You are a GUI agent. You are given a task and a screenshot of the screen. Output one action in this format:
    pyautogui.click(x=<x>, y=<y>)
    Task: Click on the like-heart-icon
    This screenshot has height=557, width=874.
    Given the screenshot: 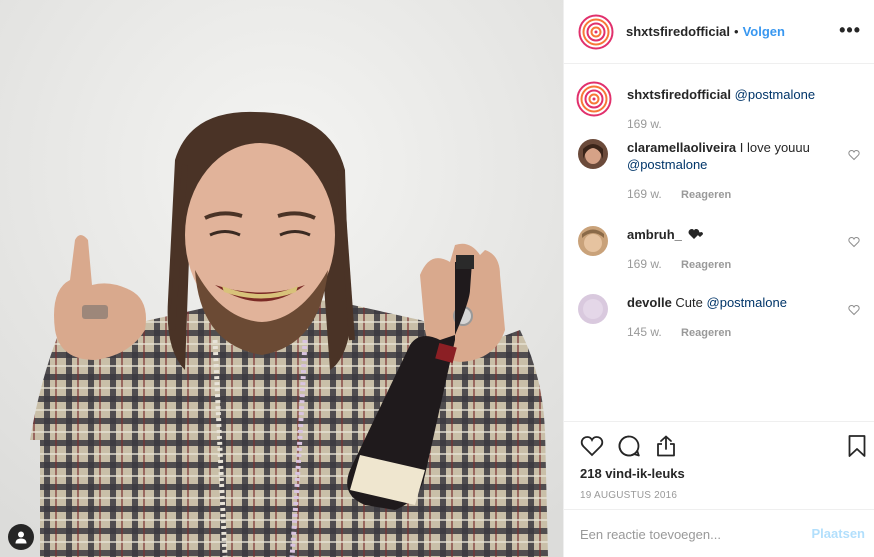 What is the action you would take?
    pyautogui.click(x=592, y=446)
    